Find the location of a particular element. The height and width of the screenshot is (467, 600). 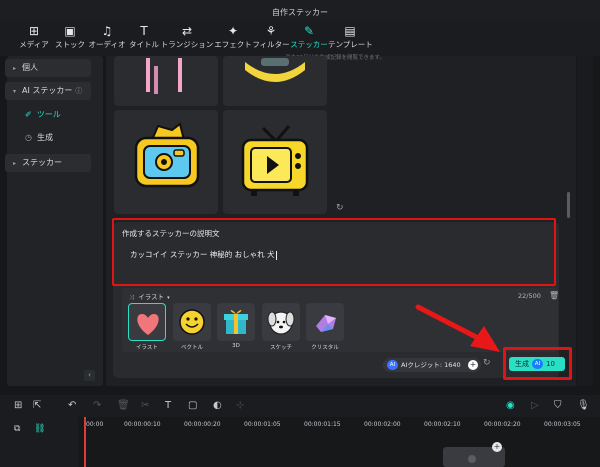

tab-filter-label: フィルター is located at coordinates (271, 44).